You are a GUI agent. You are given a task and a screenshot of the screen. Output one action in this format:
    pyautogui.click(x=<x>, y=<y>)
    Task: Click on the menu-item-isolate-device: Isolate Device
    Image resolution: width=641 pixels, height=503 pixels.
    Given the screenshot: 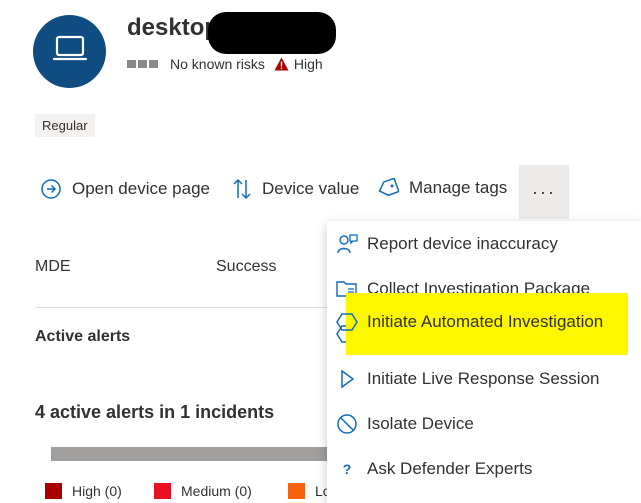 What is the action you would take?
    pyautogui.click(x=484, y=423)
    